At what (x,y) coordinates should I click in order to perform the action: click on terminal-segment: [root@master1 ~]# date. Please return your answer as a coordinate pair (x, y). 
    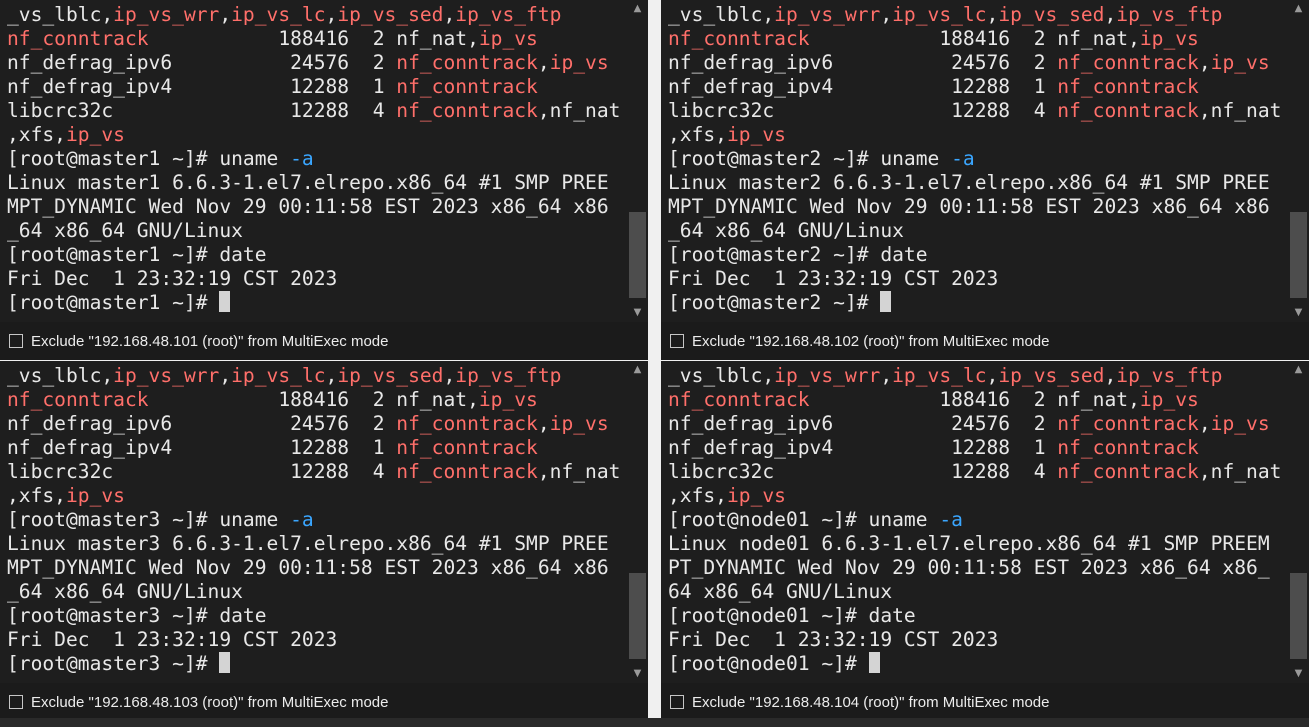
    Looking at the image, I should click on (137, 254).